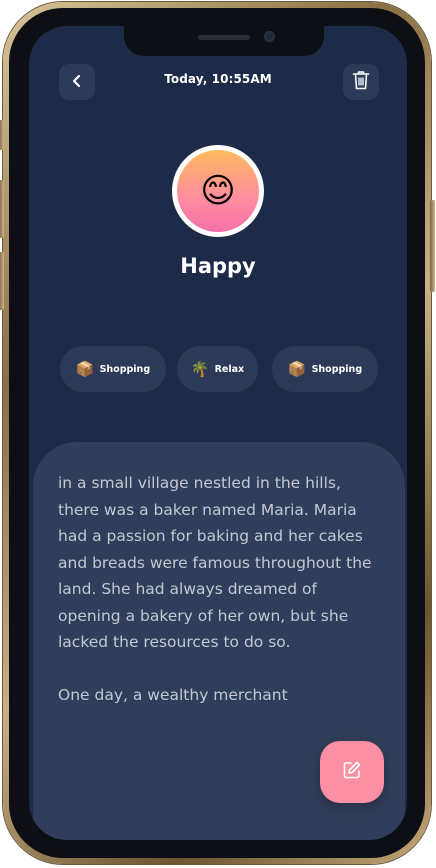 The image size is (436, 868). I want to click on palm-tree-icon: 🌴, so click(200, 369).